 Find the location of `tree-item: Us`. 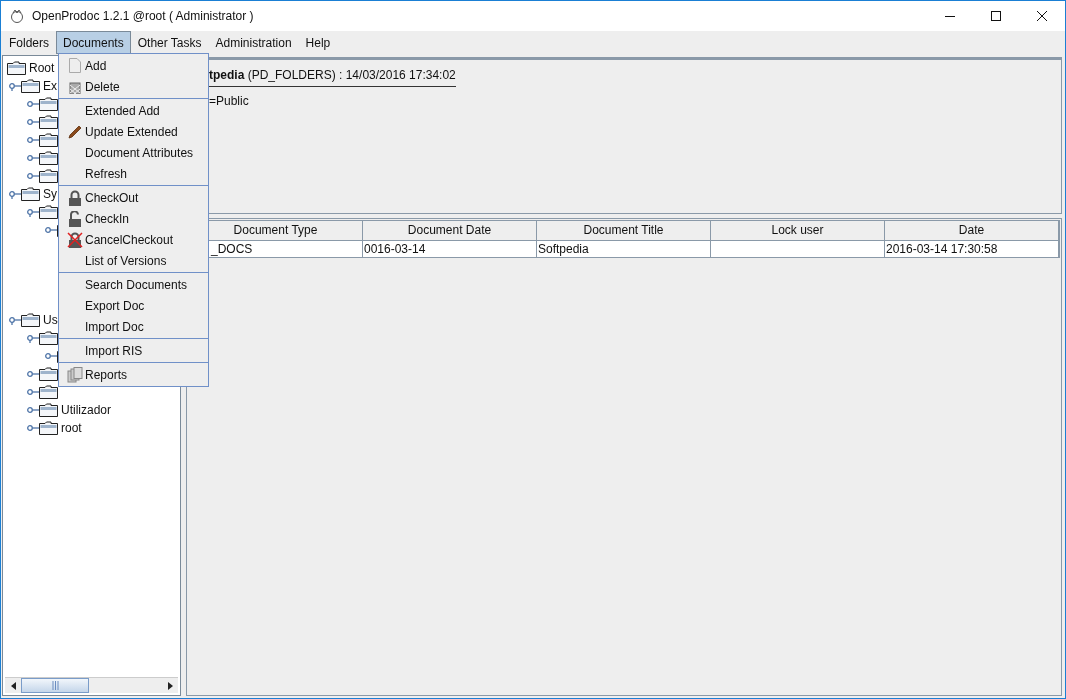

tree-item: Us is located at coordinates (50, 320).